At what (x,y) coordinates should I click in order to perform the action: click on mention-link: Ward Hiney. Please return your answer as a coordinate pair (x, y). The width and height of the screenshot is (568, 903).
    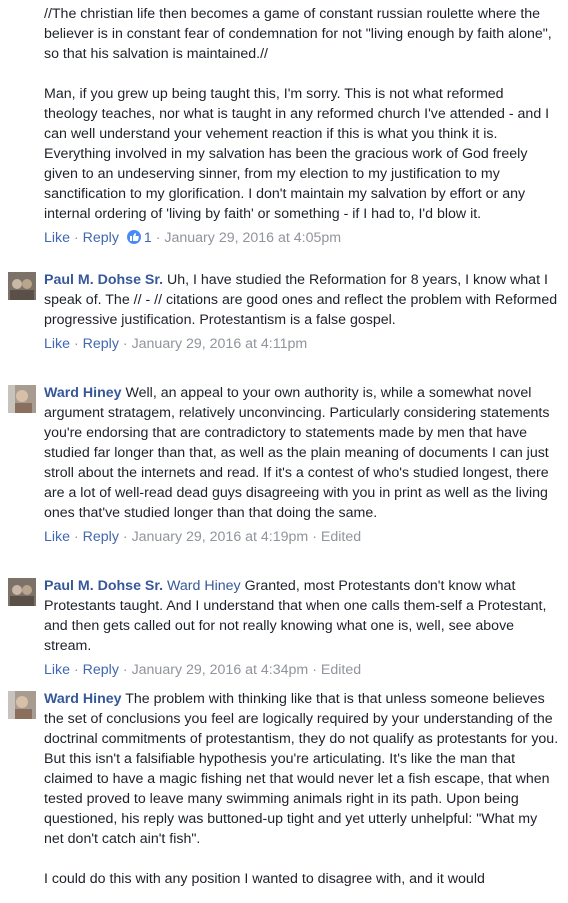
    Looking at the image, I should click on (204, 586).